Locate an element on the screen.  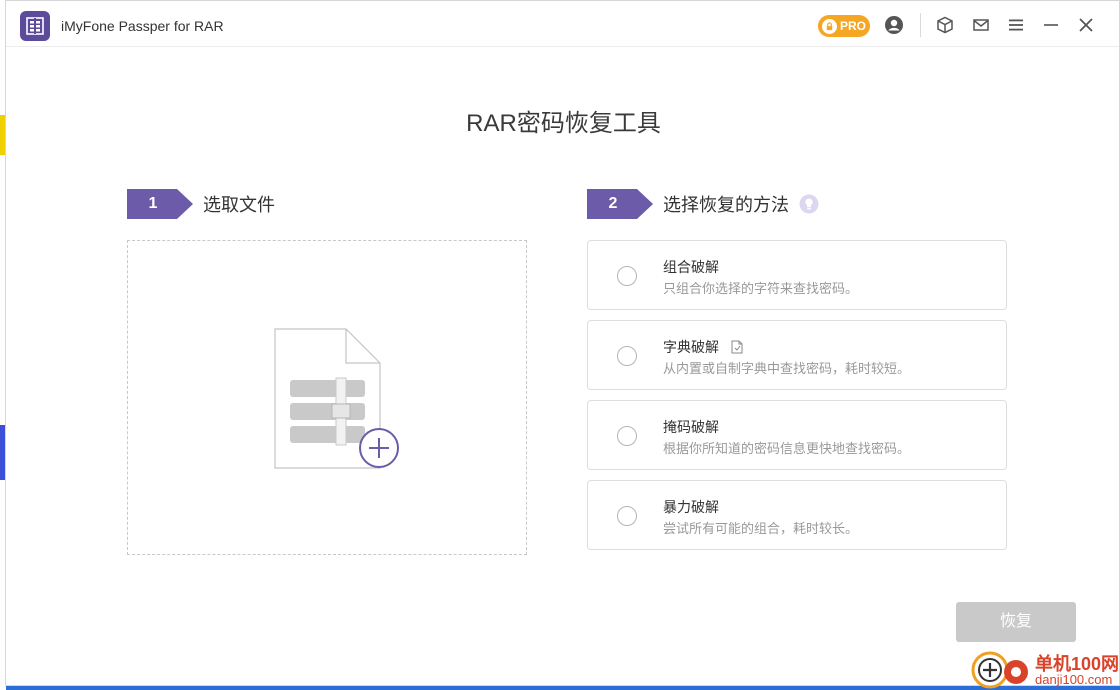
method-title: 掩码破解 is located at coordinates (691, 427).